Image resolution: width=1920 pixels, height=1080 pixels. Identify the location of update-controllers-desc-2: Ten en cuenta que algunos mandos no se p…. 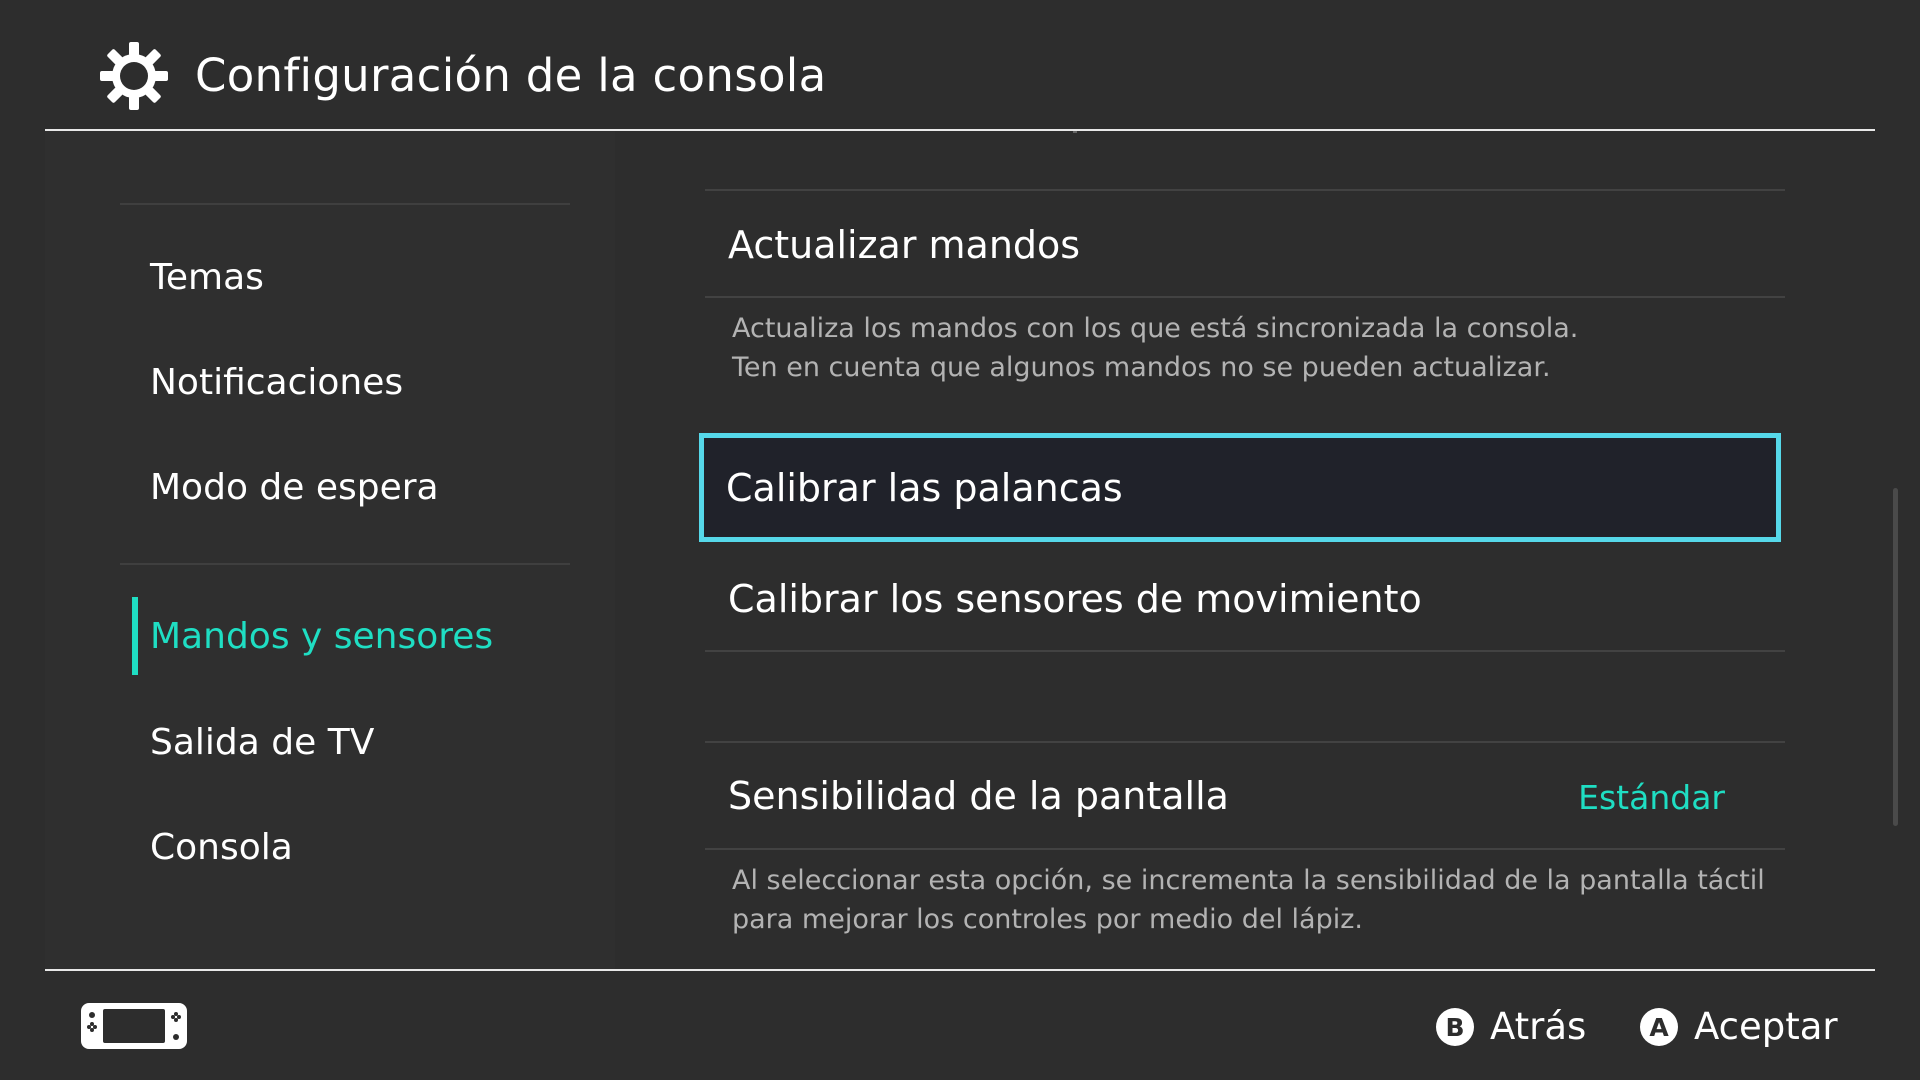
(1141, 367).